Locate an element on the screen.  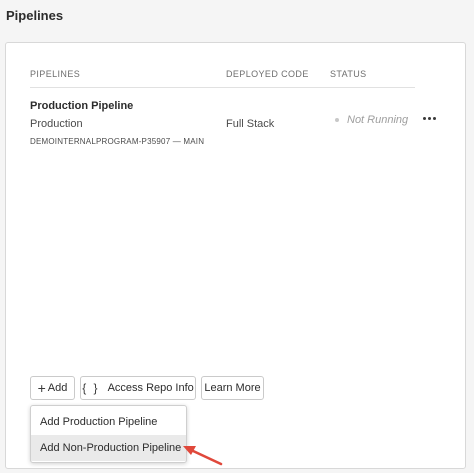
learn-more-button: Learn More is located at coordinates (232, 388).